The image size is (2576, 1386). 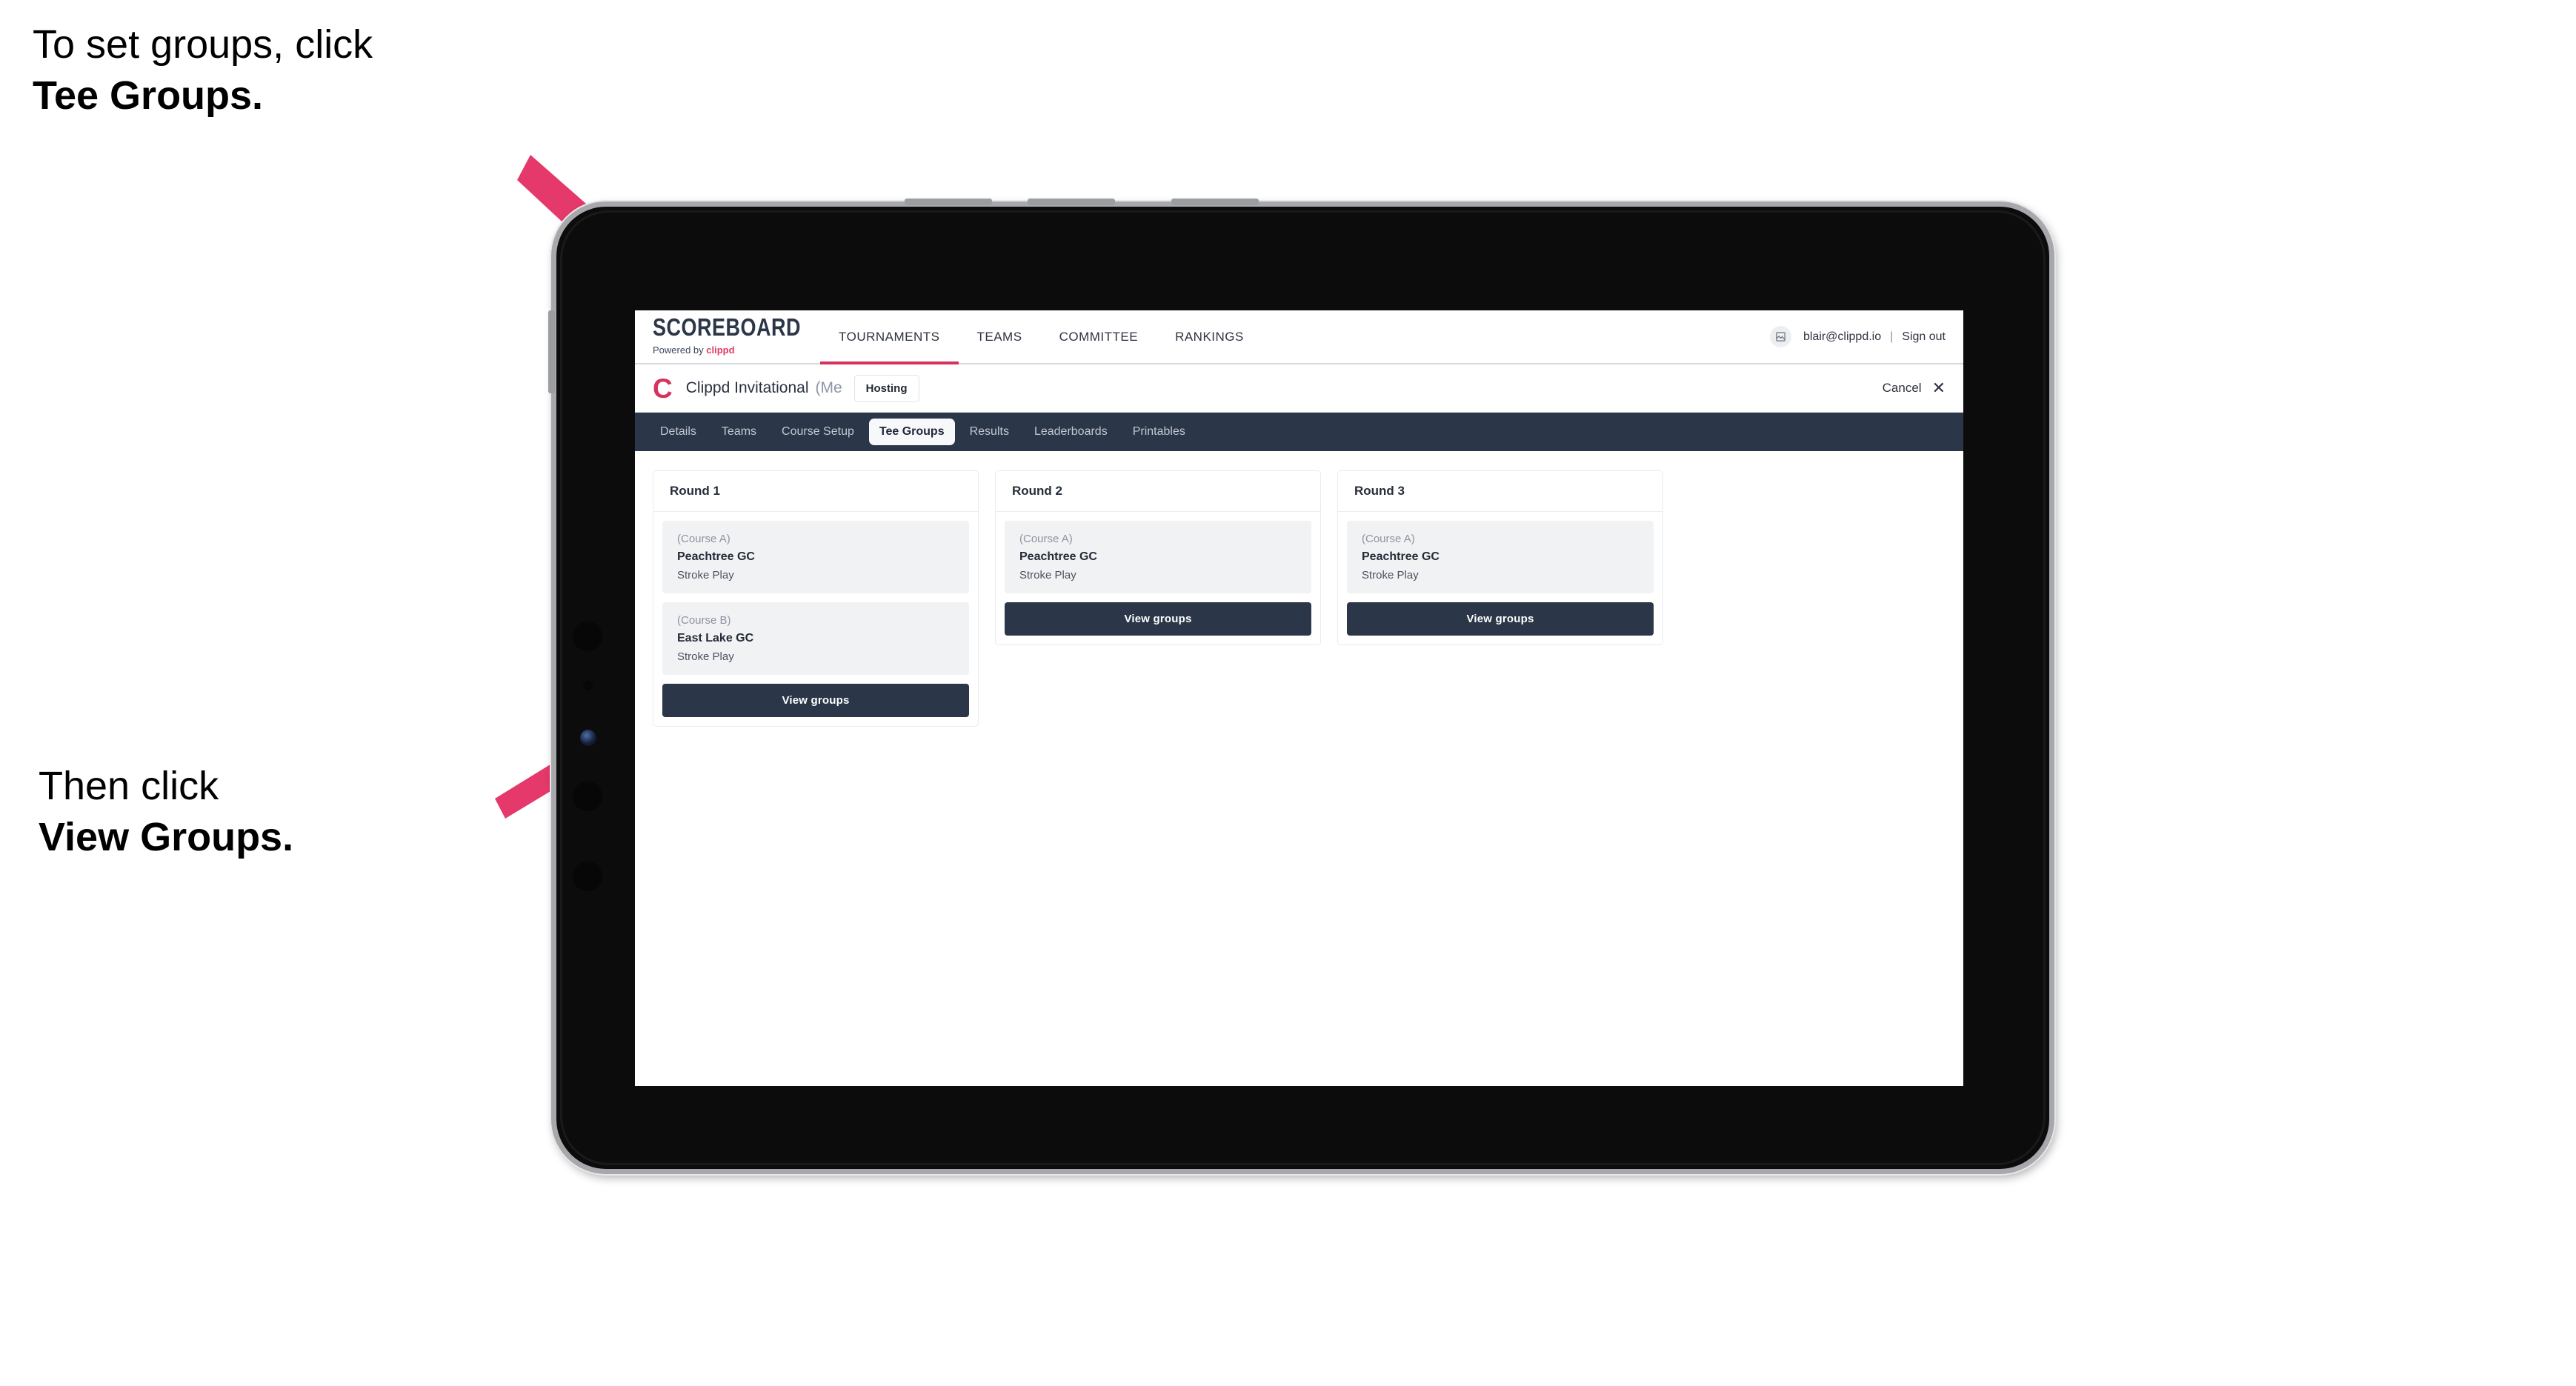 I want to click on annotation-bottom: Then click View Groups., so click(x=166, y=812).